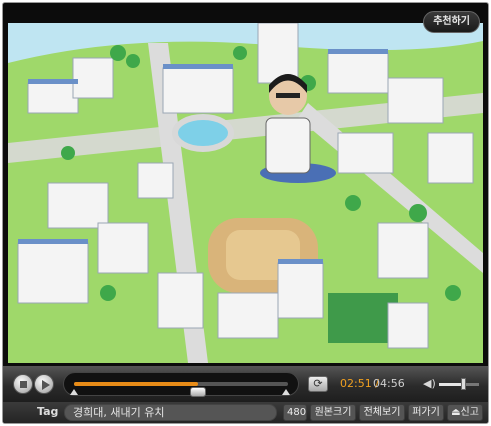  What do you see at coordinates (382, 412) in the screenshot?
I see `fullscreen-button: 전체보기` at bounding box center [382, 412].